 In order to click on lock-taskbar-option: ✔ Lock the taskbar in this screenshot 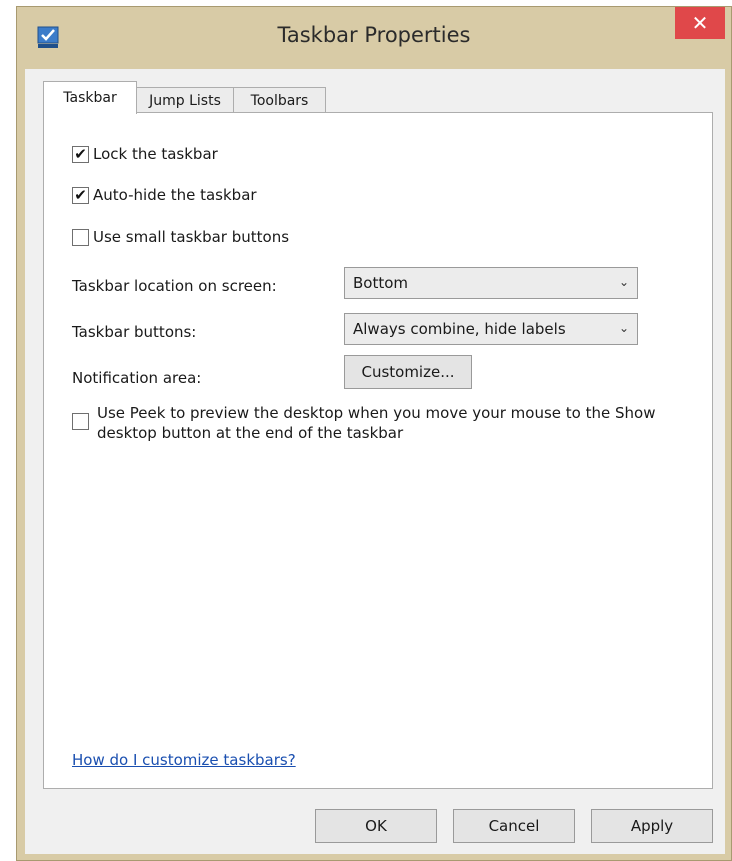, I will do `click(145, 154)`.